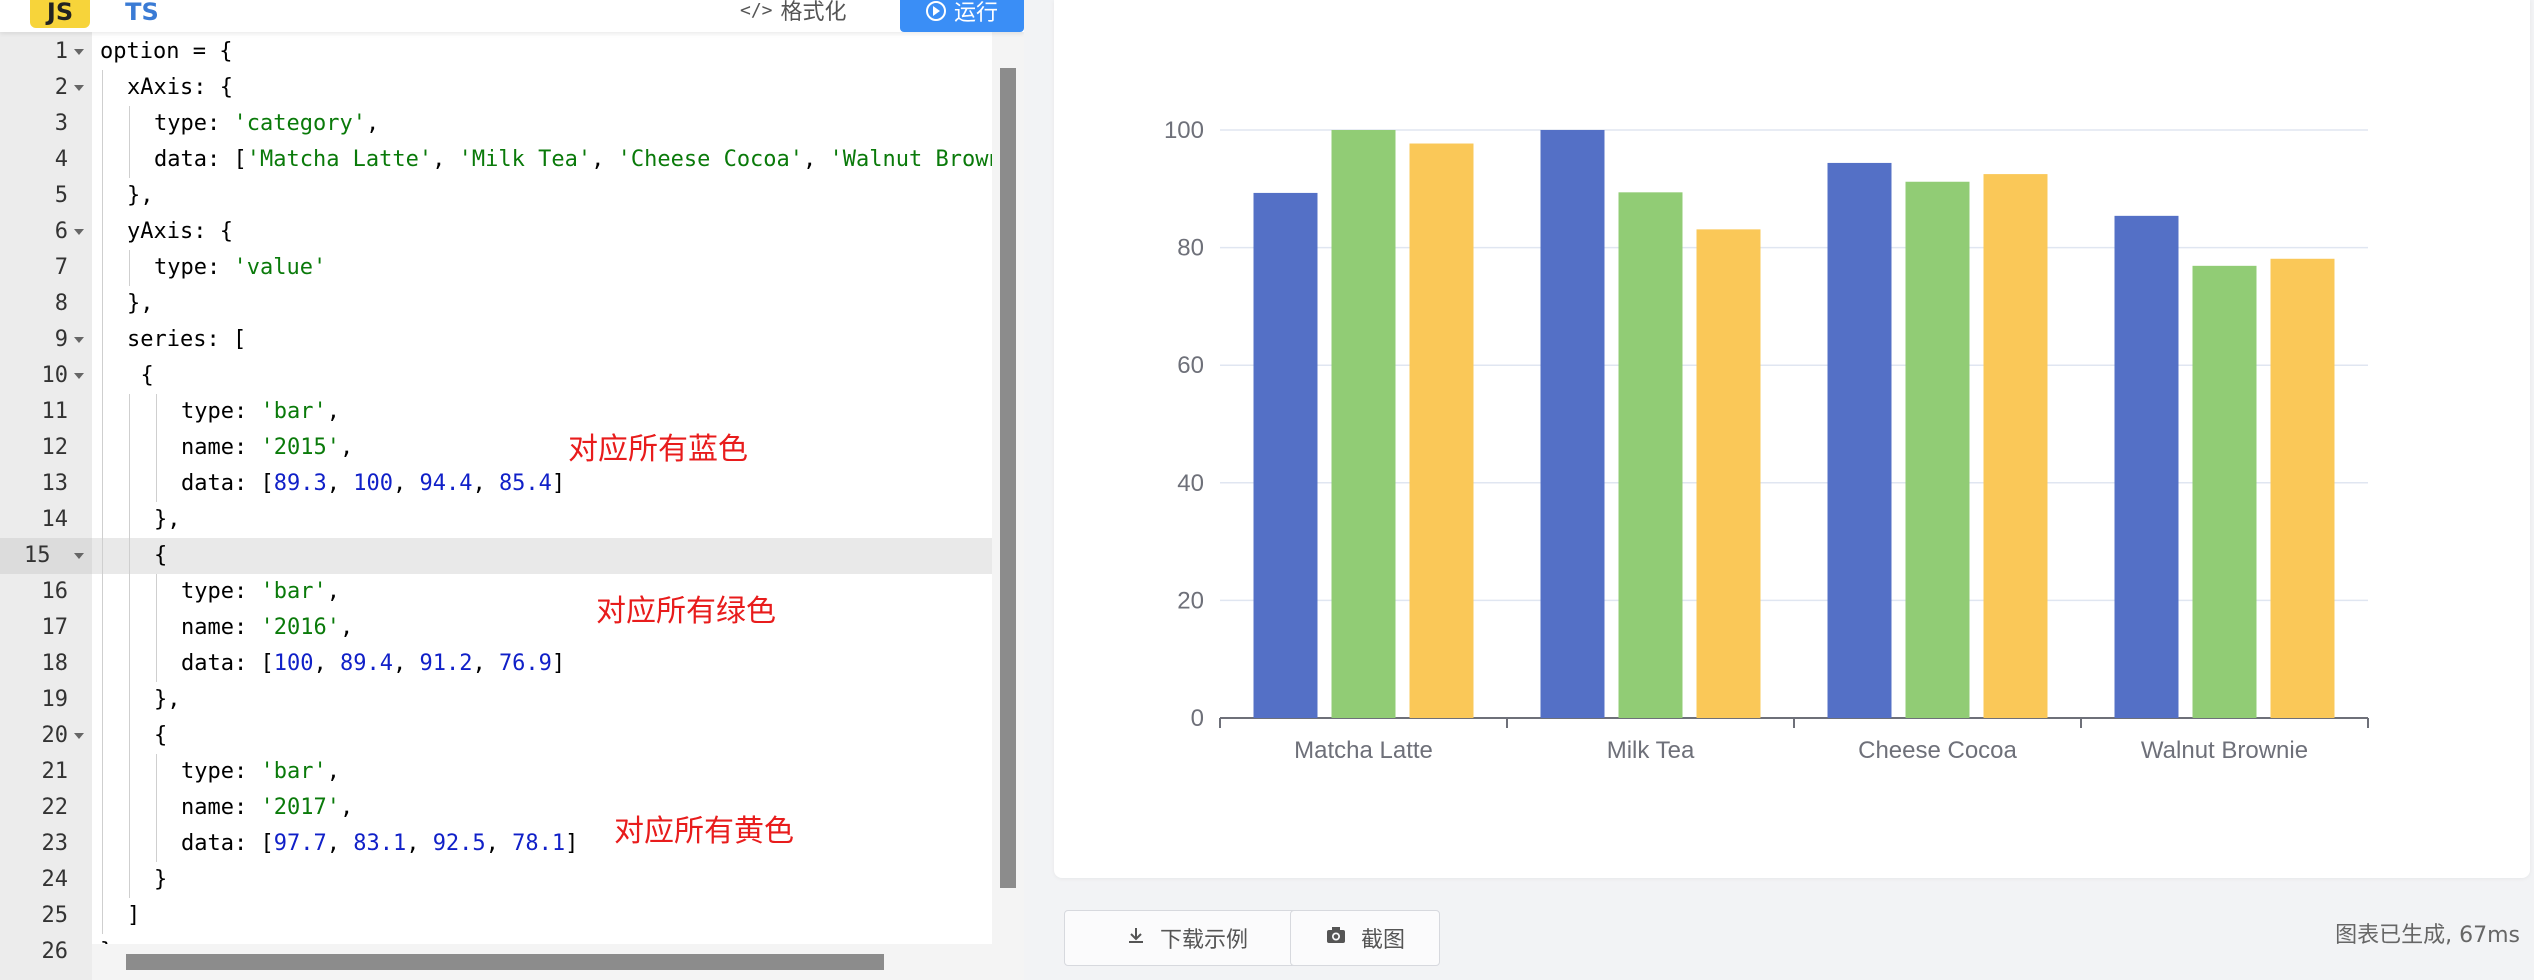 This screenshot has width=2534, height=980. What do you see at coordinates (1365, 938) in the screenshot?
I see `screenshot-button: 截图` at bounding box center [1365, 938].